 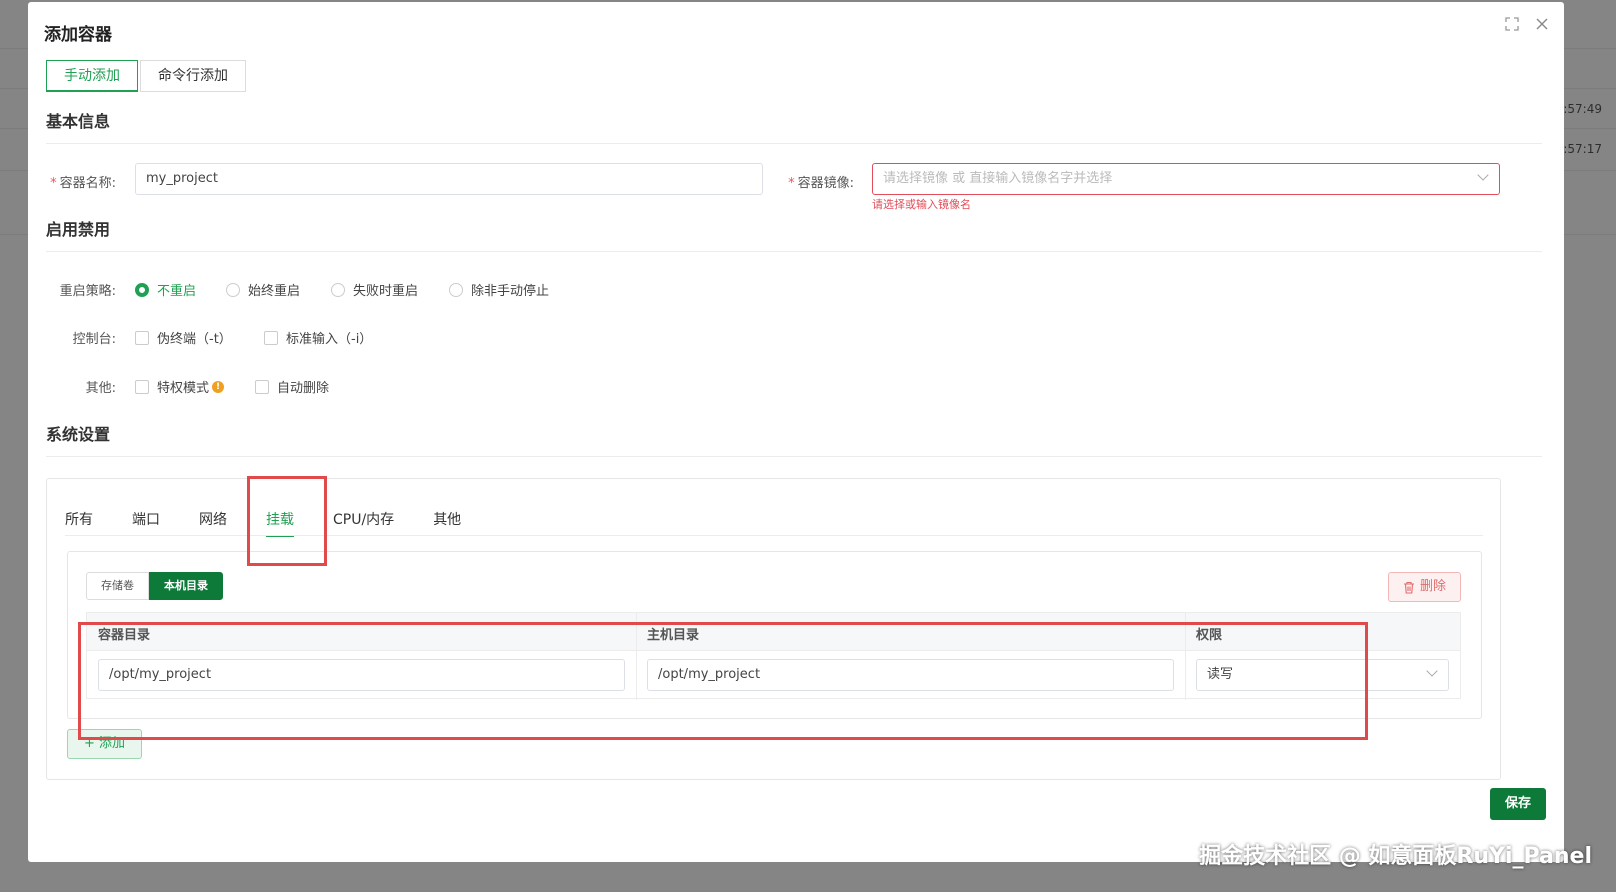 I want to click on save-button: 保存, so click(x=1517, y=804).